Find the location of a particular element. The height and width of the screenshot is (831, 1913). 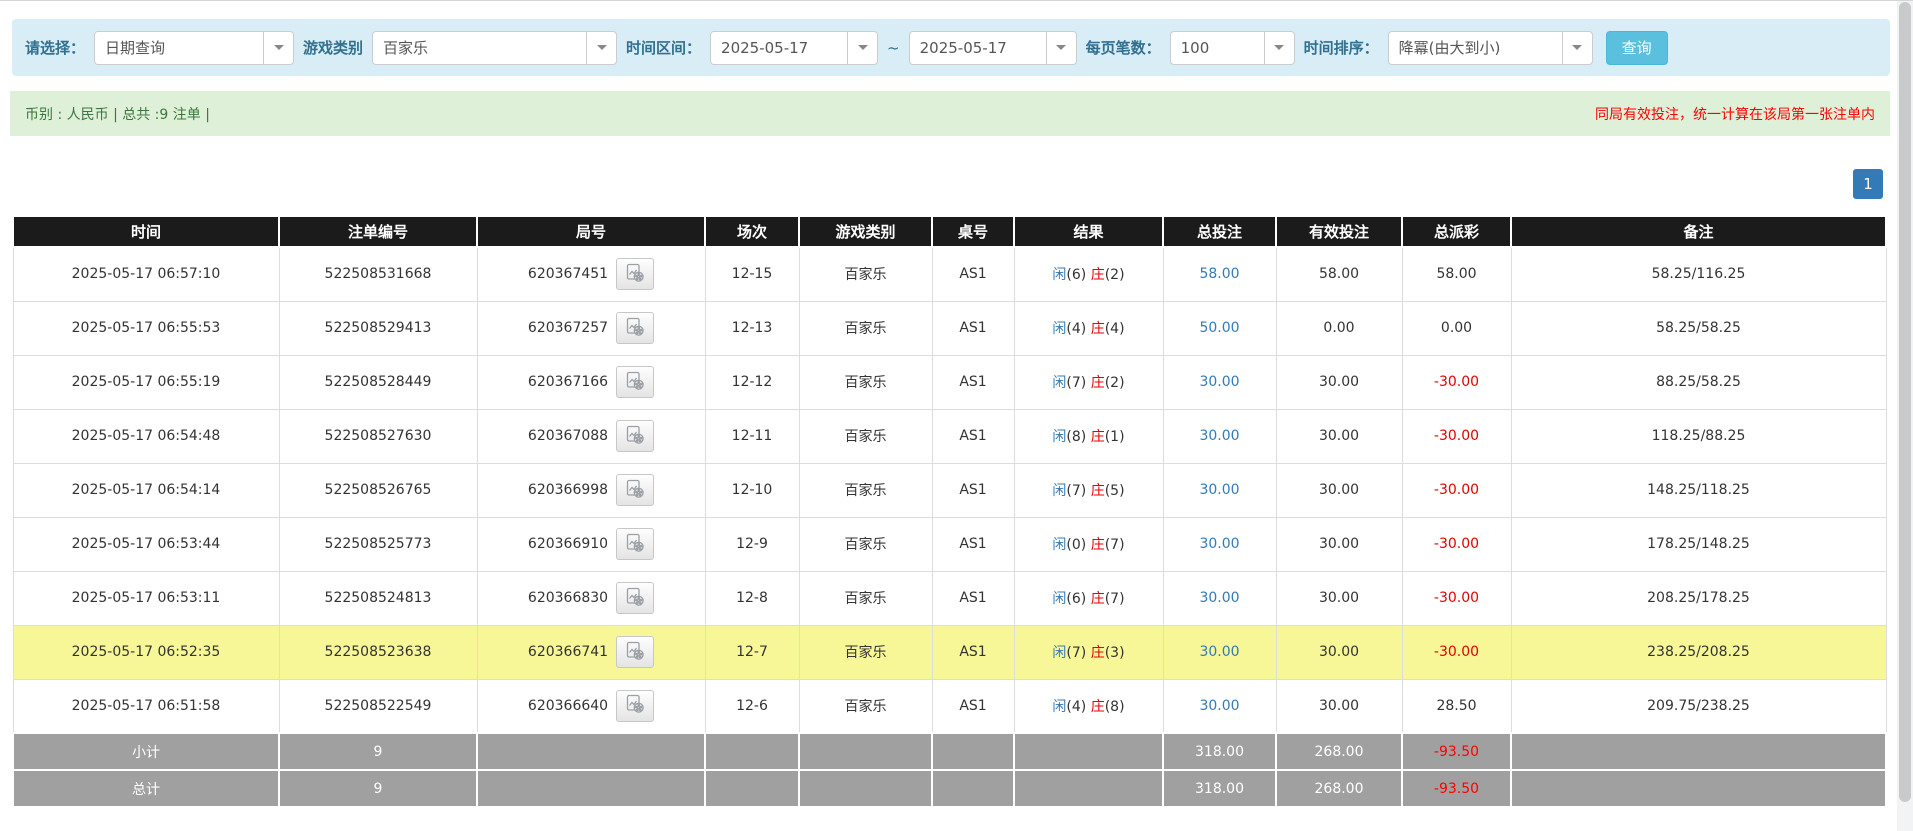

cell-result: 闲(7) 庄(5) is located at coordinates (1088, 490).